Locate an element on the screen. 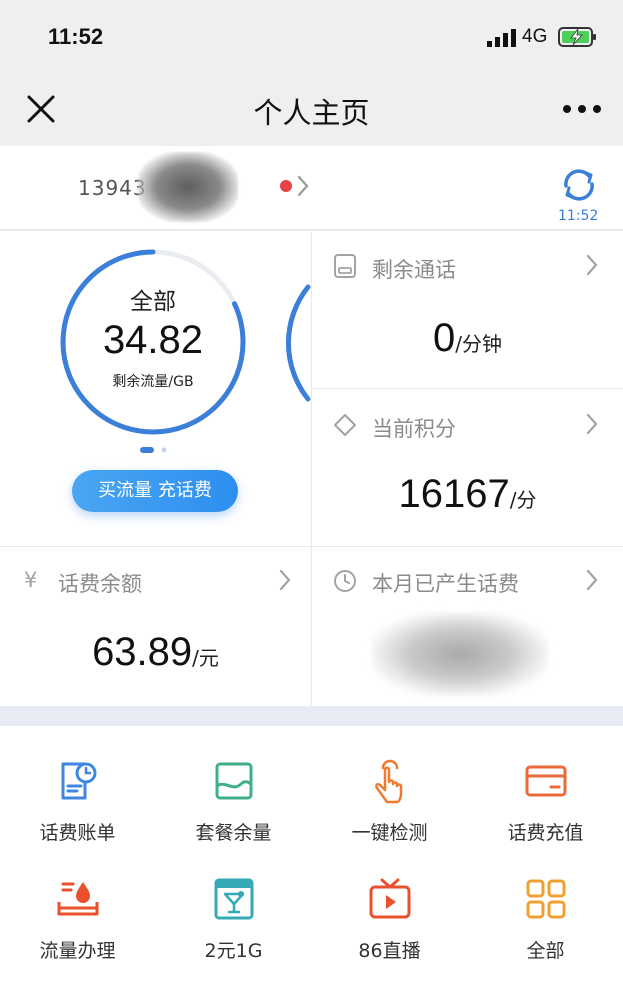 Image resolution: width=623 pixels, height=1000 pixels. yuan-icon: ¥ is located at coordinates (31, 580).